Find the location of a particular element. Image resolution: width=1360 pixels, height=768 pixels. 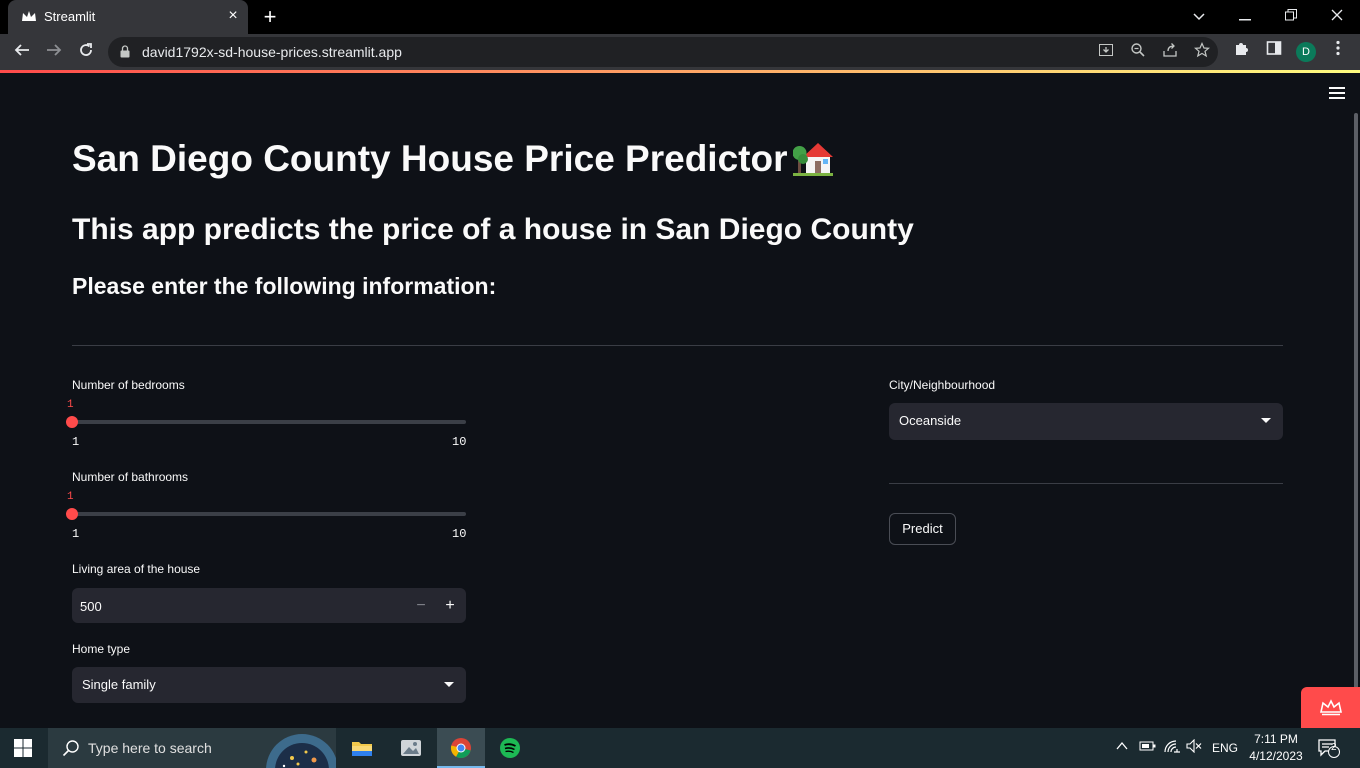

bathrooms-slider-min: 1 is located at coordinates (76, 534).